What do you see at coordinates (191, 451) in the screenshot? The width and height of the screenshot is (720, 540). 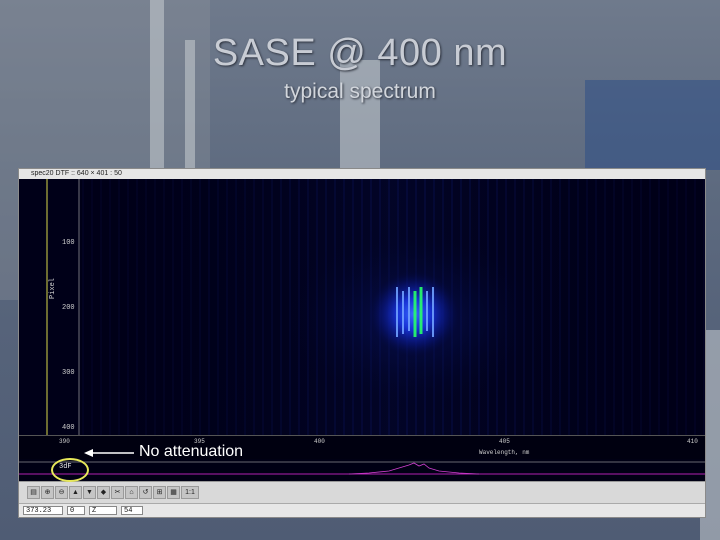 I see `annotation-label: No attenuation` at bounding box center [191, 451].